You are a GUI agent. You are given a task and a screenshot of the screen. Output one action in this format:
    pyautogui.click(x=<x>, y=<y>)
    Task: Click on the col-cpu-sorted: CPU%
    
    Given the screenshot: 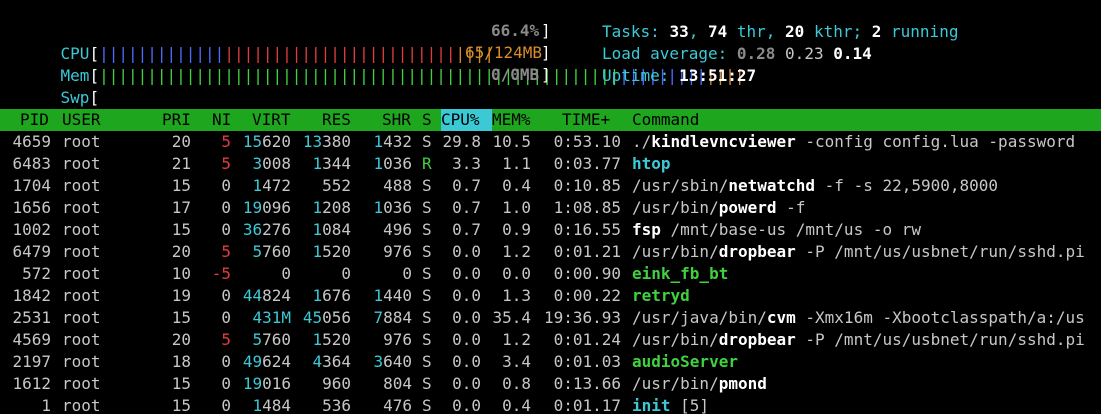 What is the action you would take?
    pyautogui.click(x=466, y=120)
    